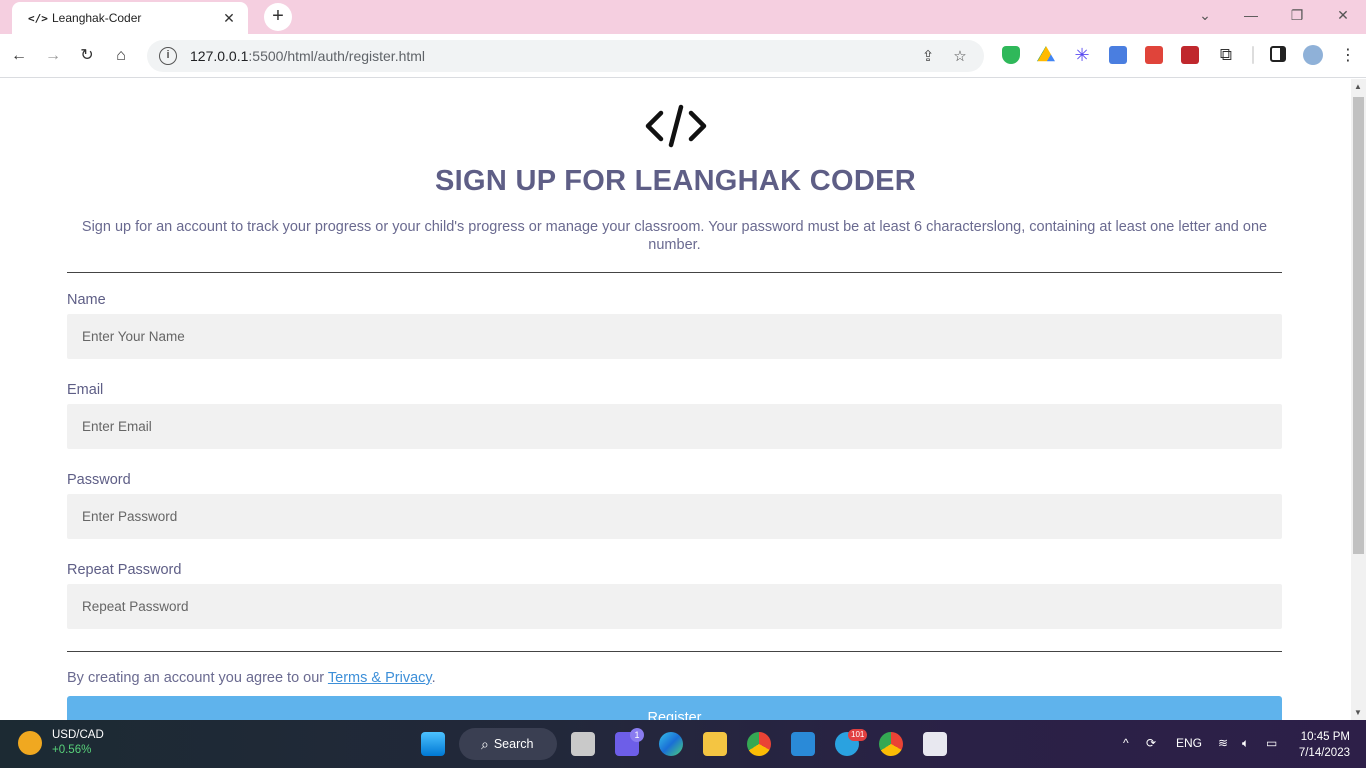 The height and width of the screenshot is (768, 1366). Describe the element at coordinates (683, 17) in the screenshot. I see `tab-strip: </> Leanghak-Coder ✕ + ⌄ — ❐ ✕` at that location.